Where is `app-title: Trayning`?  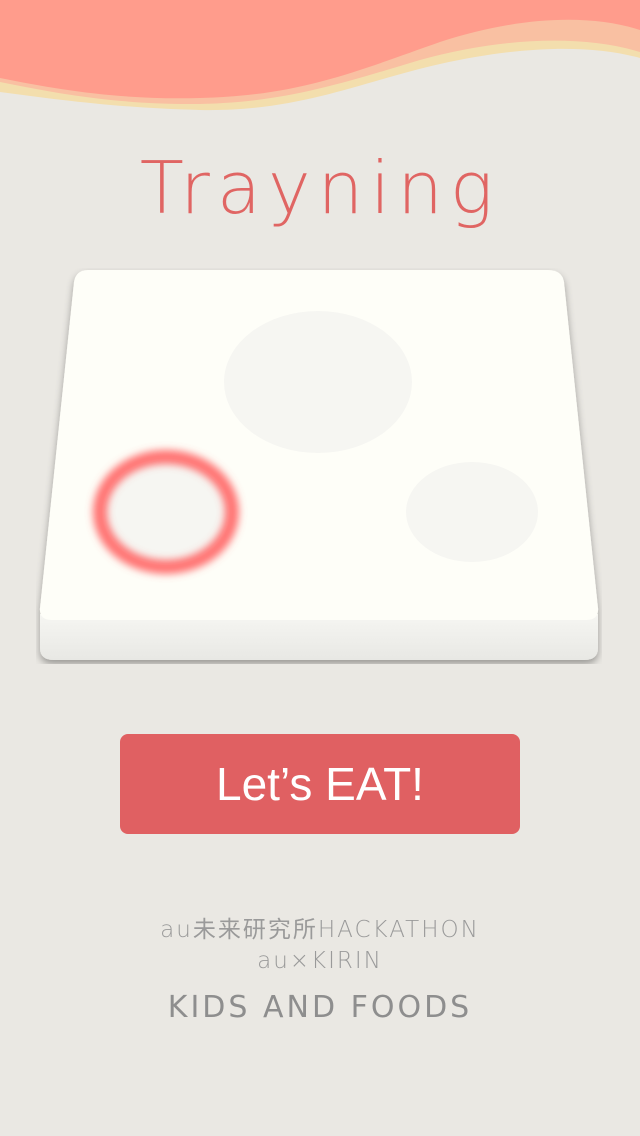 app-title: Trayning is located at coordinates (320, 188).